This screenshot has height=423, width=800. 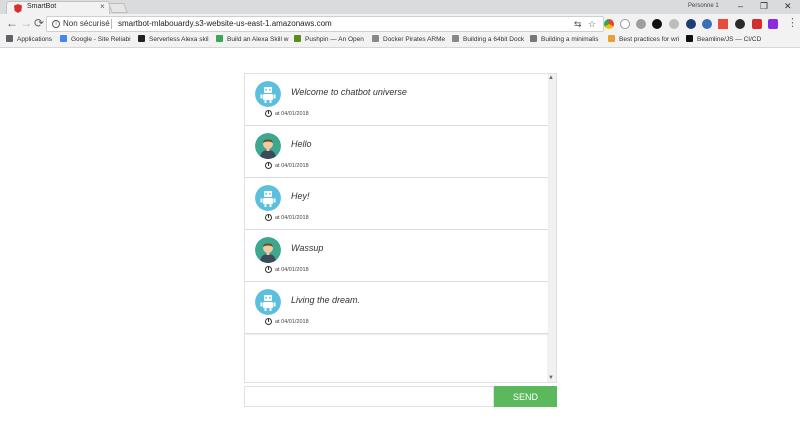 What do you see at coordinates (396, 308) in the screenshot?
I see `chat-message-bot: Living the dream. at 04/01/2018` at bounding box center [396, 308].